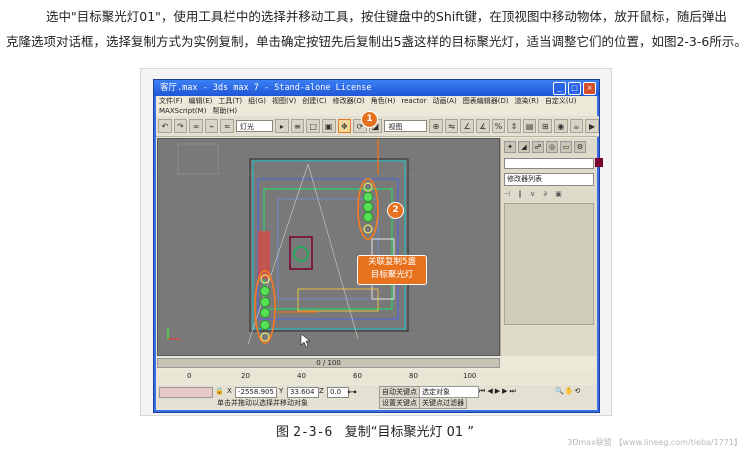  What do you see at coordinates (524, 147) in the screenshot?
I see `modify-tab-icon: ◢` at bounding box center [524, 147].